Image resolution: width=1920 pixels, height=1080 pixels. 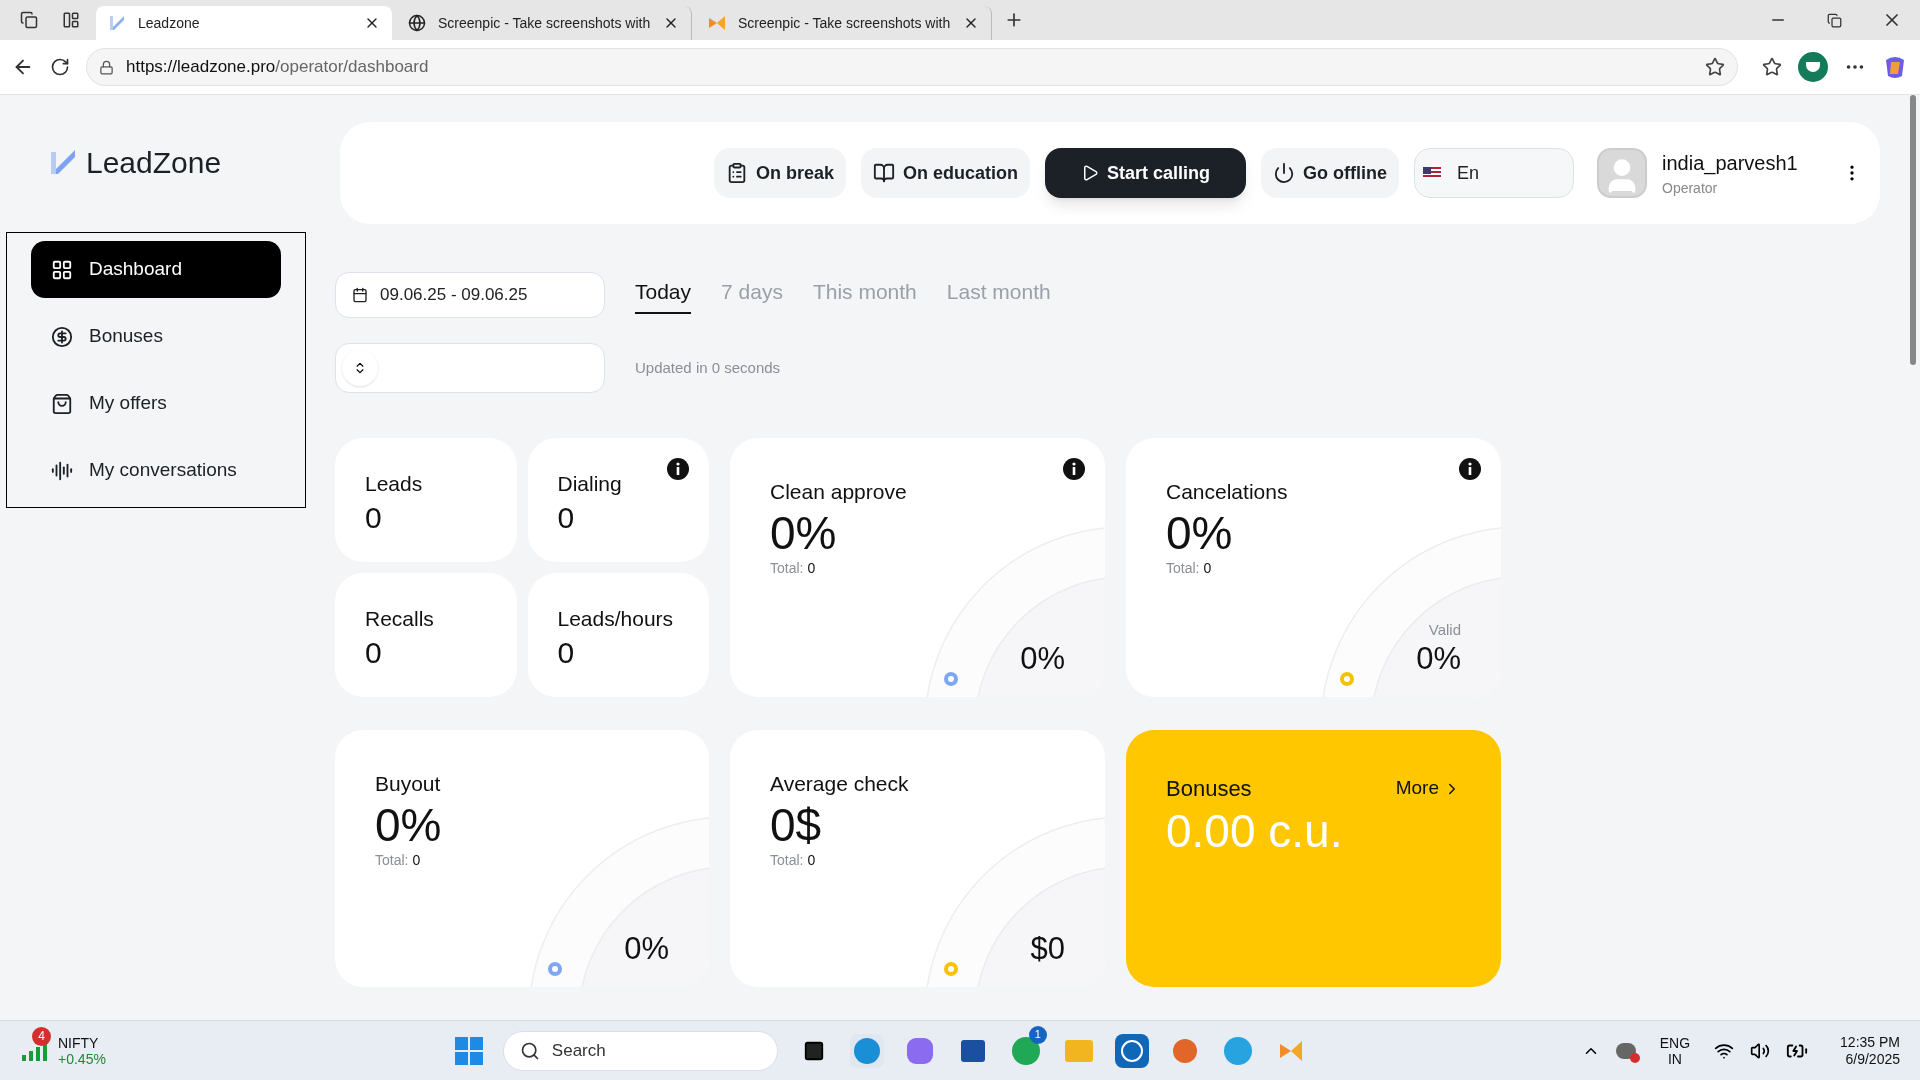 I want to click on clock-date: 6/9/2025, so click(x=1872, y=1059).